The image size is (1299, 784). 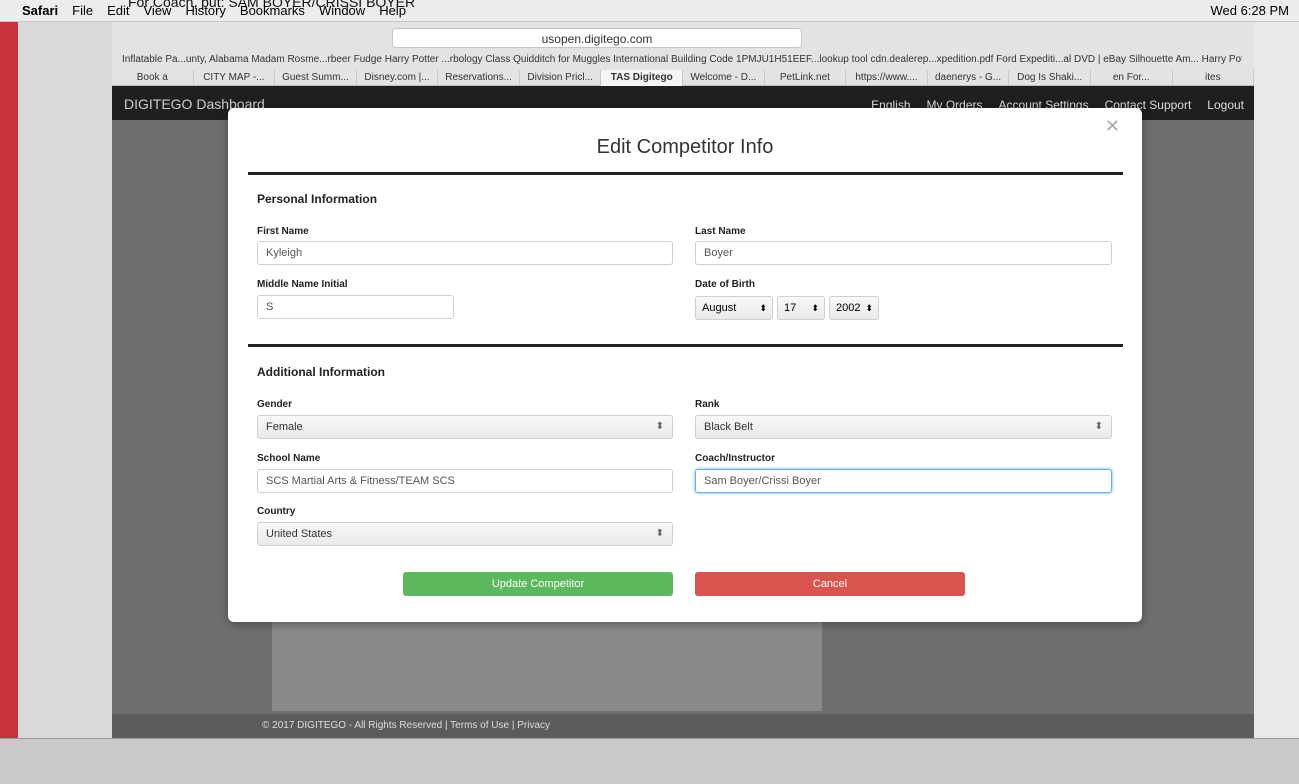 What do you see at coordinates (707, 404) in the screenshot?
I see `rank-label: Rank` at bounding box center [707, 404].